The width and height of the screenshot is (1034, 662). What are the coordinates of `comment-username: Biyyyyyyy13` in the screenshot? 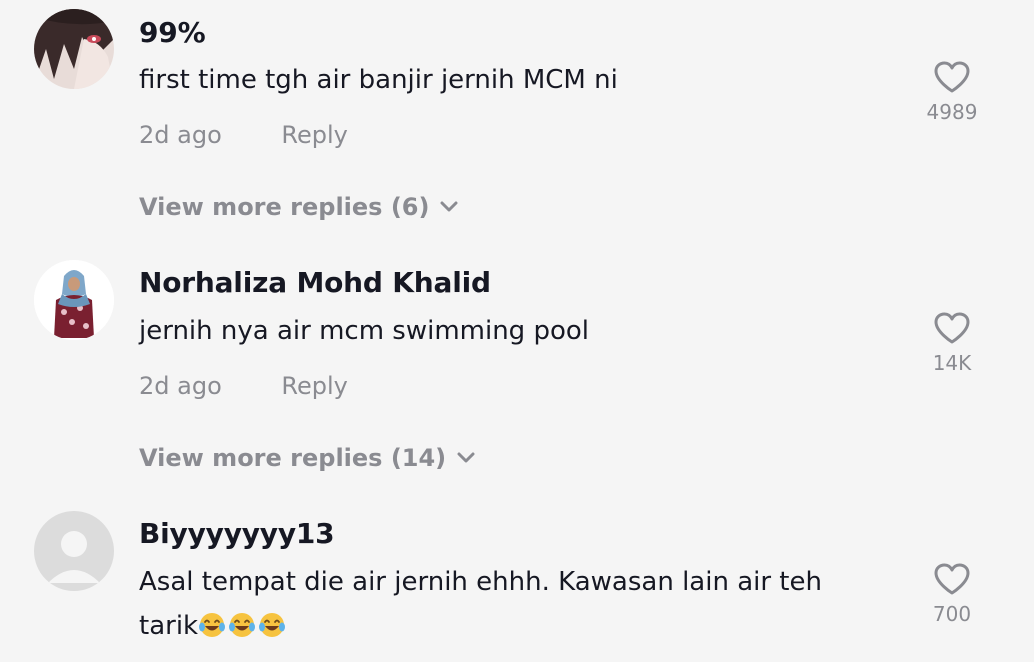 It's located at (237, 533).